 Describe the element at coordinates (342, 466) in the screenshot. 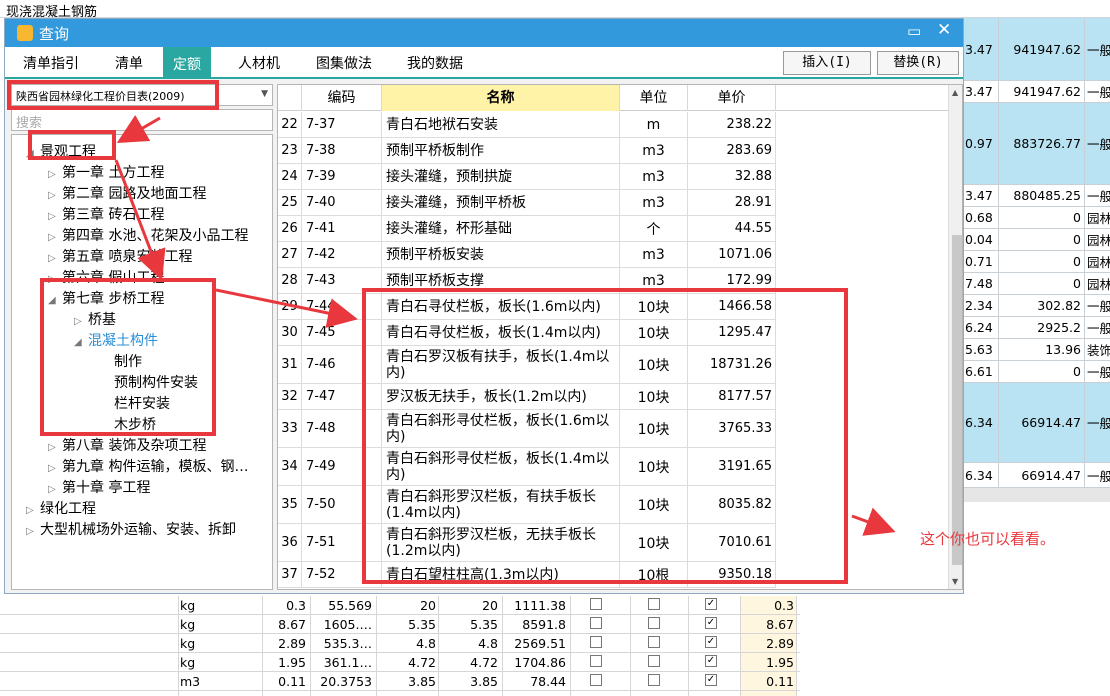

I see `row-code: 7-49` at that location.